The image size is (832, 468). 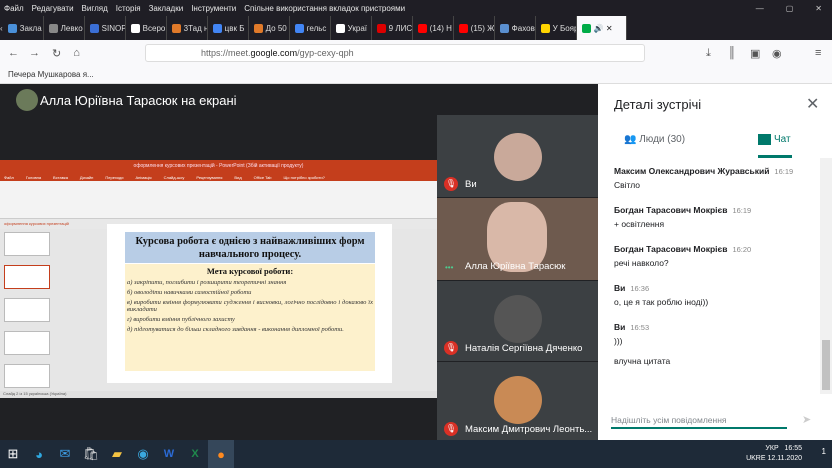 What do you see at coordinates (213, 8) in the screenshot?
I see `menu-item: Інструменти` at bounding box center [213, 8].